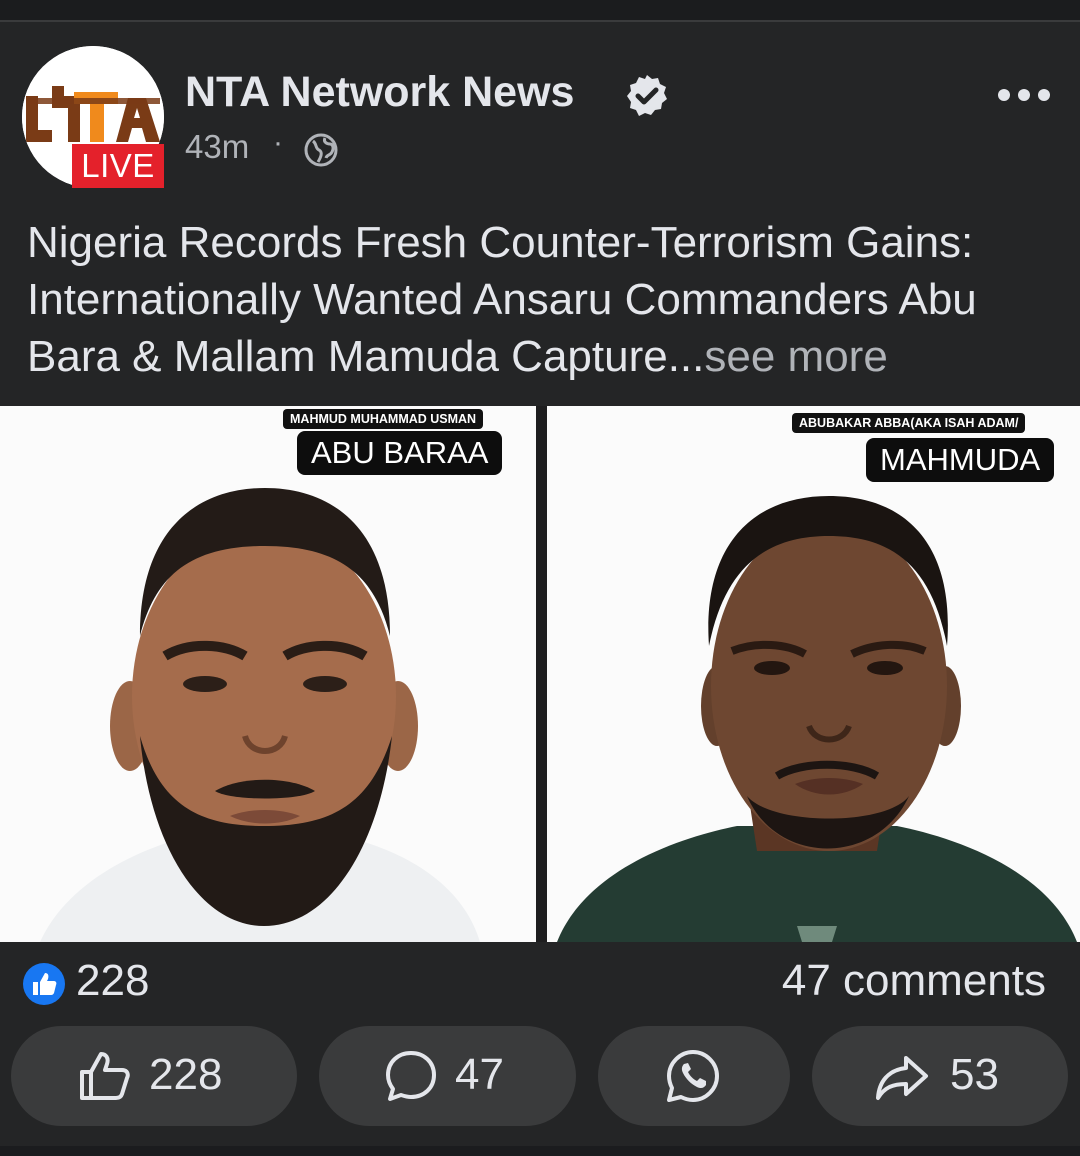 Image resolution: width=1080 pixels, height=1156 pixels. Describe the element at coordinates (321, 150) in the screenshot. I see `globe-icon` at that location.